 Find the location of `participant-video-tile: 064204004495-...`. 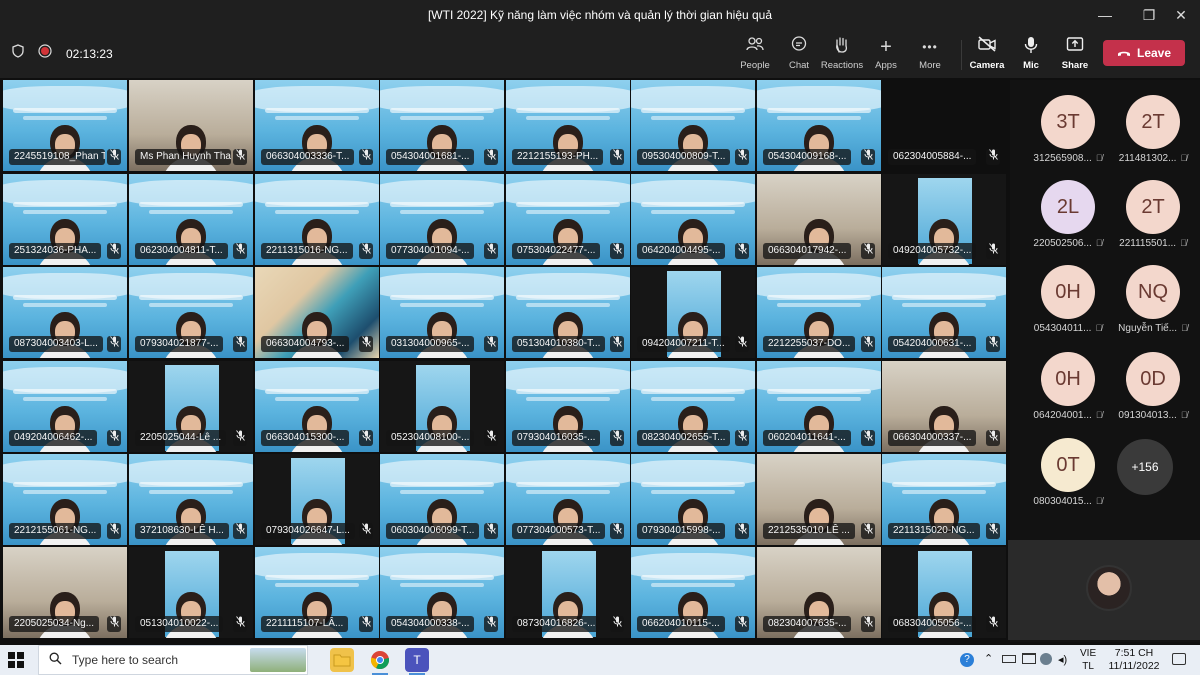

participant-video-tile: 064204004495-... is located at coordinates (693, 219).